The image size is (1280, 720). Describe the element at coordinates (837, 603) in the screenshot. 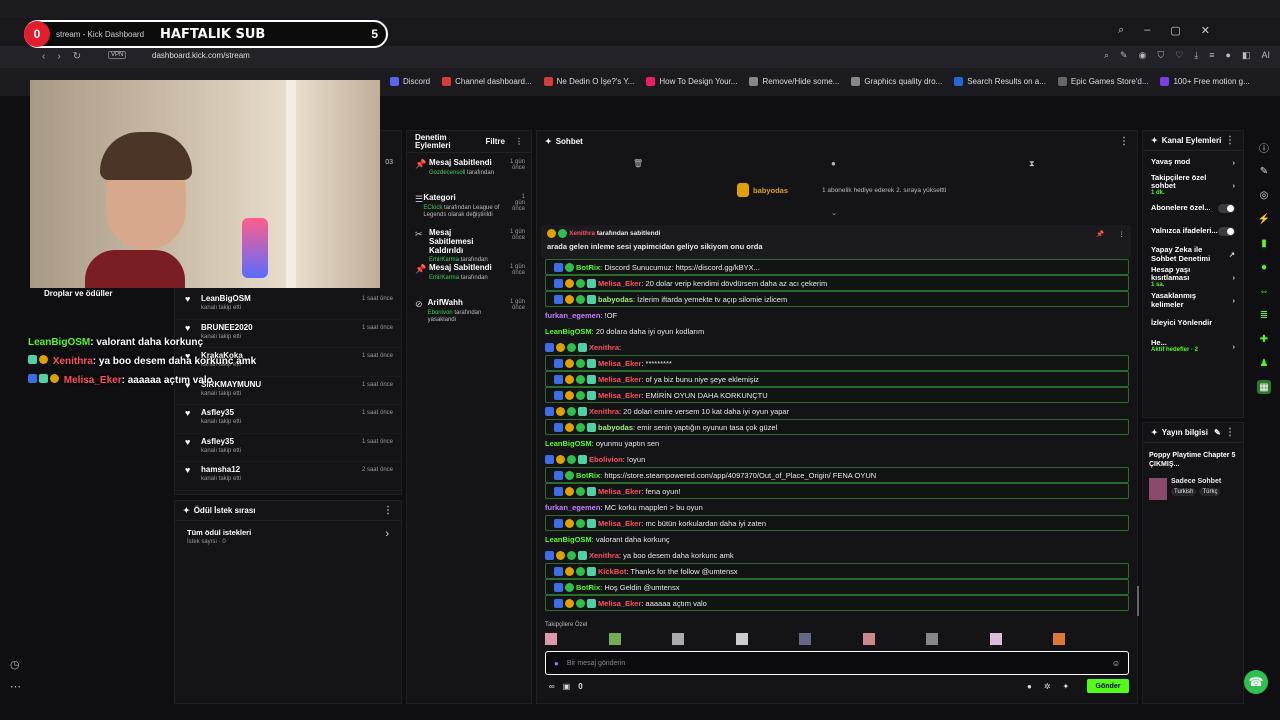

I see `chat-message: Melisa_Eker: aaaaaa açtım valo` at that location.